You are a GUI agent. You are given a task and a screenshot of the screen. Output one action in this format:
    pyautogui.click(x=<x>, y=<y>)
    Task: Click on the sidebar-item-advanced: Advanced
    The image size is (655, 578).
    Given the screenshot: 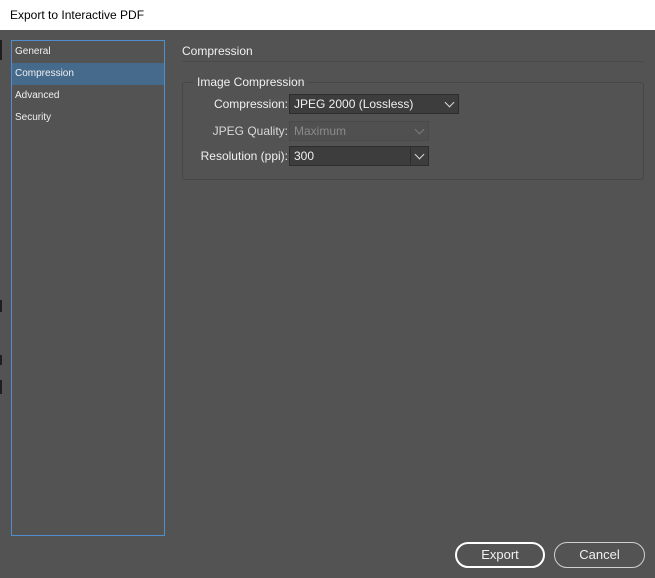 What is the action you would take?
    pyautogui.click(x=88, y=96)
    